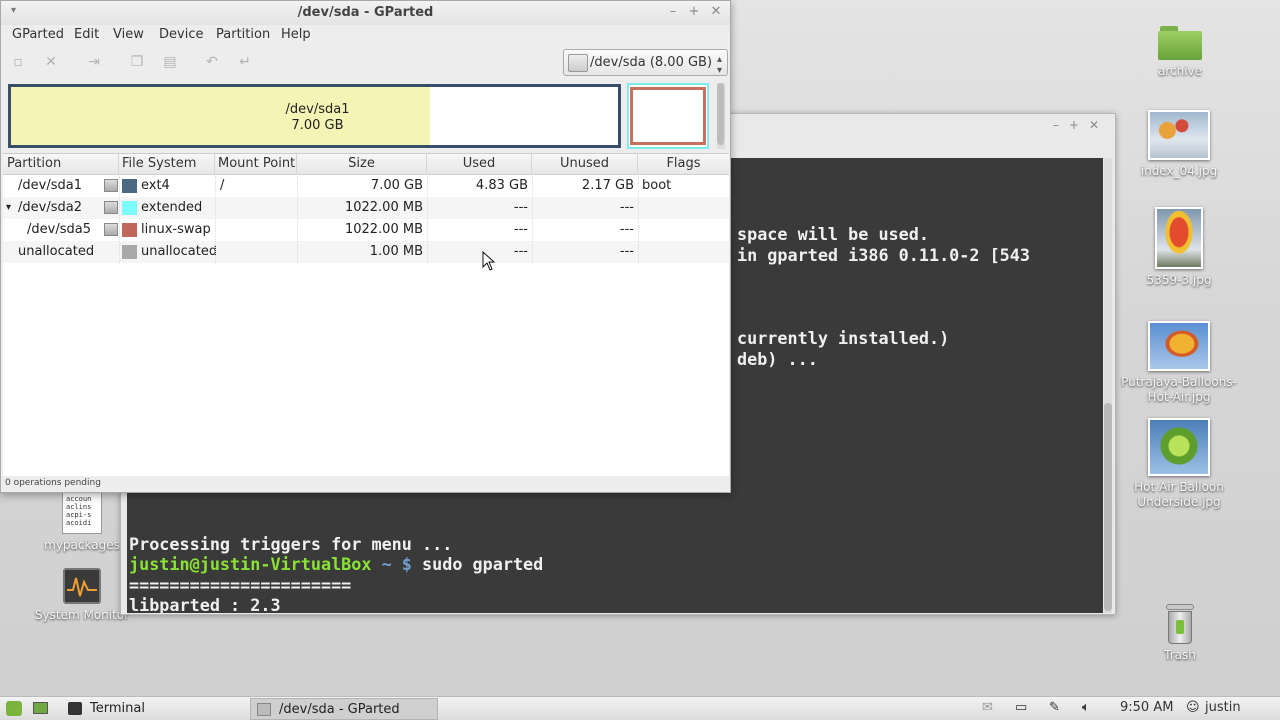 The width and height of the screenshot is (1280, 720). Describe the element at coordinates (396, 564) in the screenshot. I see `prompt-path: ~ $` at that location.